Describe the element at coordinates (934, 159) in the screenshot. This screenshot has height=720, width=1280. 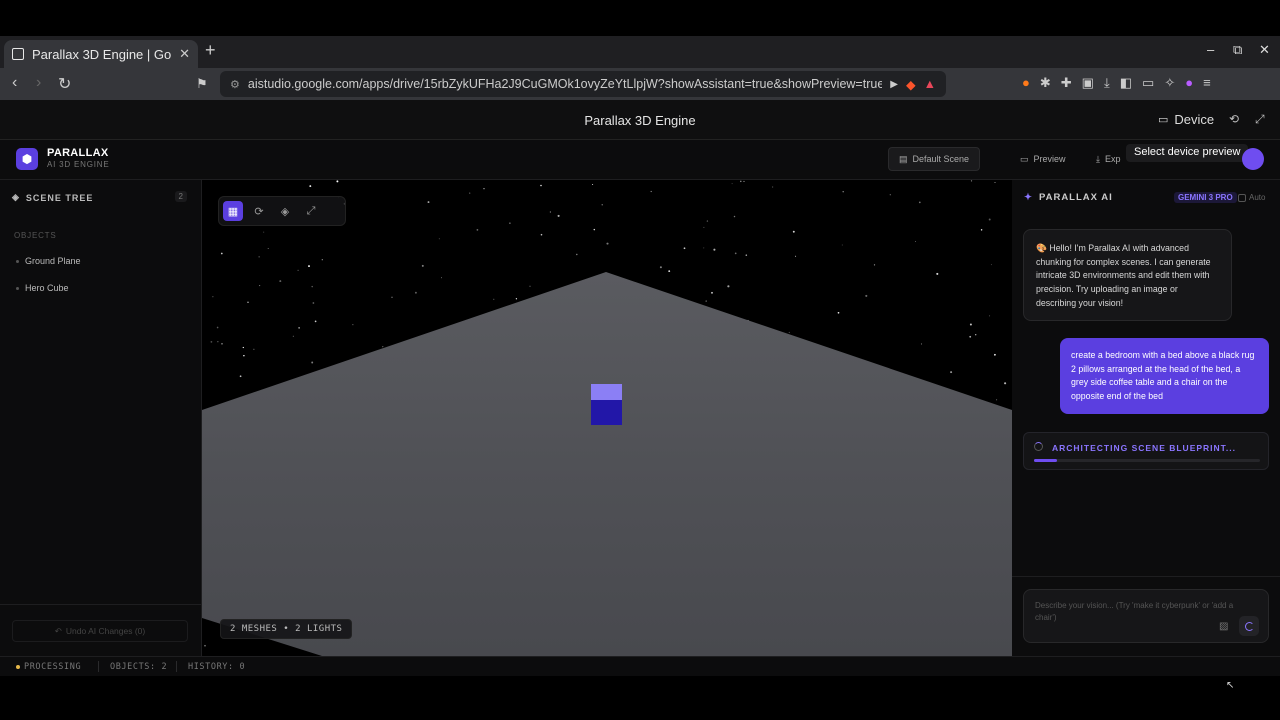
I see `default-scene-button: ▤ Default Scene` at that location.